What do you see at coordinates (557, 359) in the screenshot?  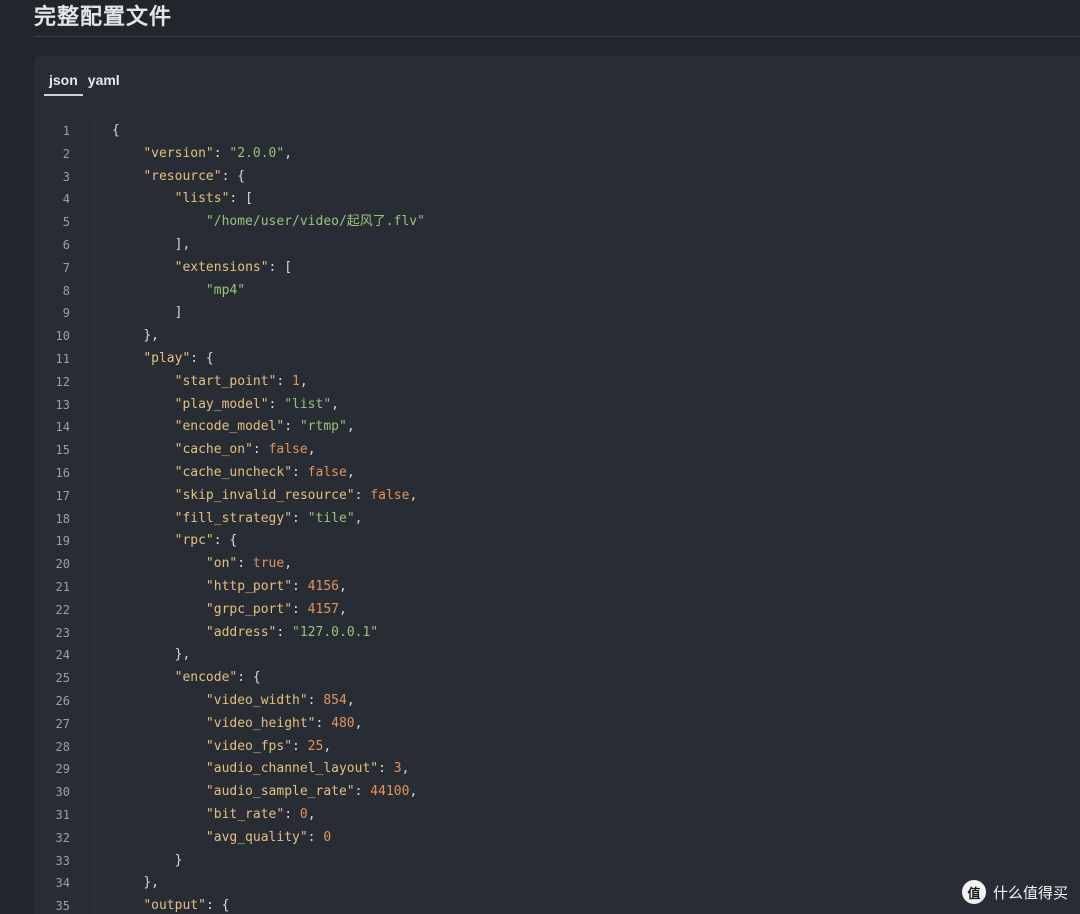 I see `code-line: 11 "play": {` at bounding box center [557, 359].